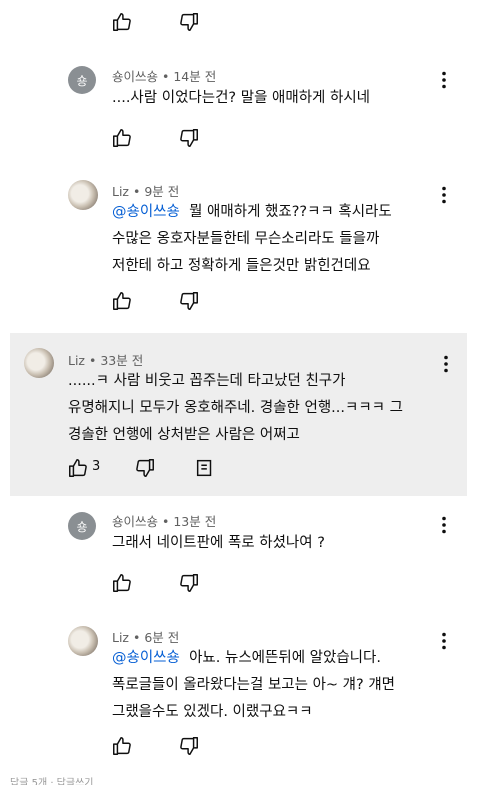 This screenshot has width=483, height=785. I want to click on like-count: 3, so click(96, 466).